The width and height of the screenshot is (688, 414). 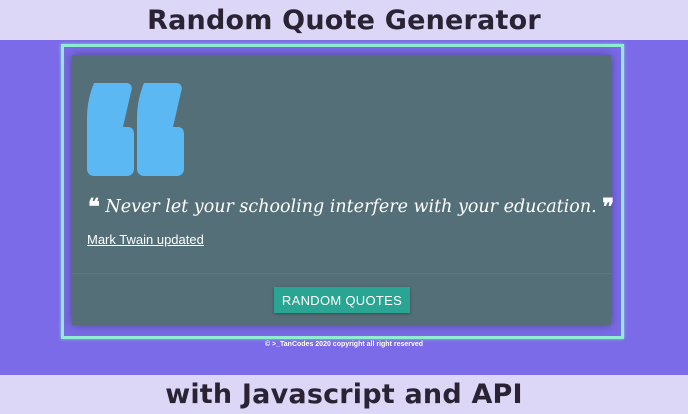 What do you see at coordinates (135, 129) in the screenshot?
I see `quote-left-icon` at bounding box center [135, 129].